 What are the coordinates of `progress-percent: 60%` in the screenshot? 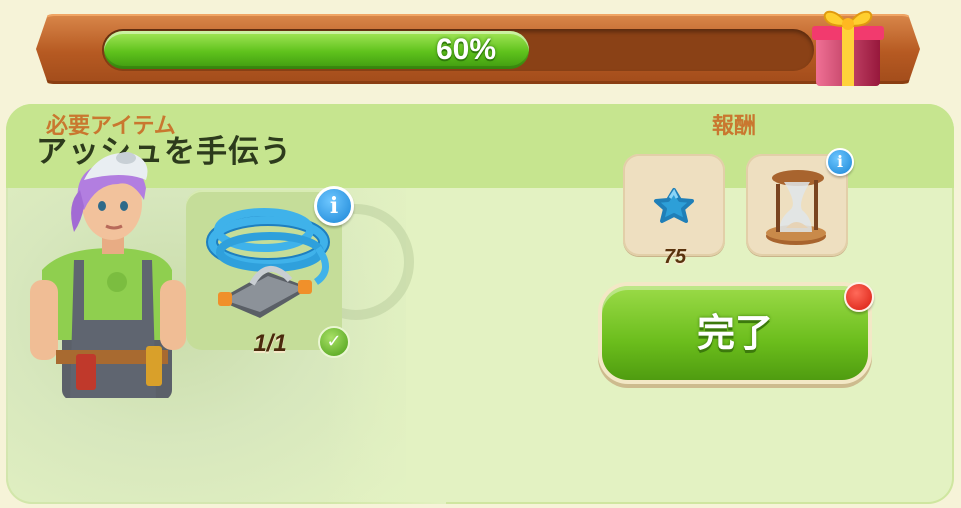 It's located at (466, 49).